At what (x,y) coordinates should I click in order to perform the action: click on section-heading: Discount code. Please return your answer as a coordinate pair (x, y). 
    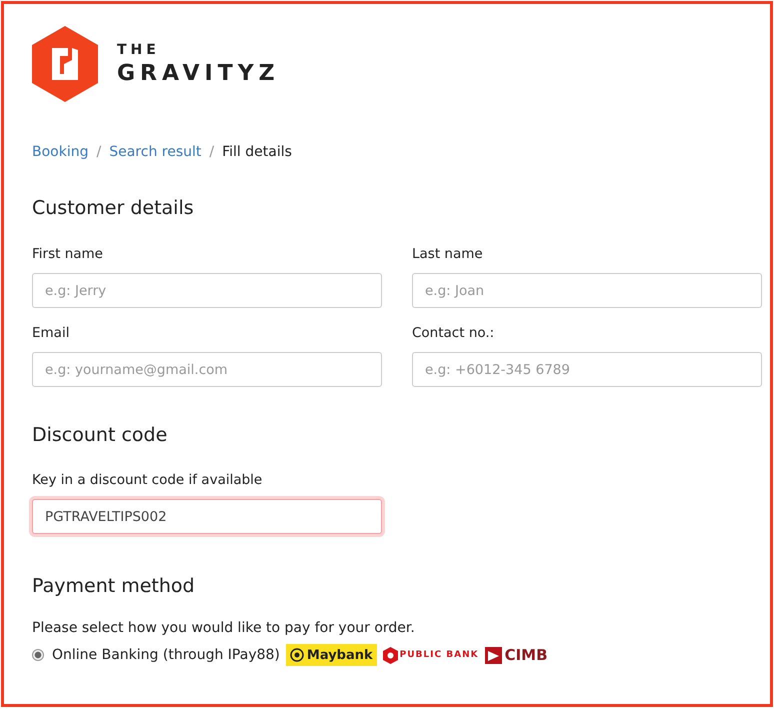
    Looking at the image, I should click on (100, 435).